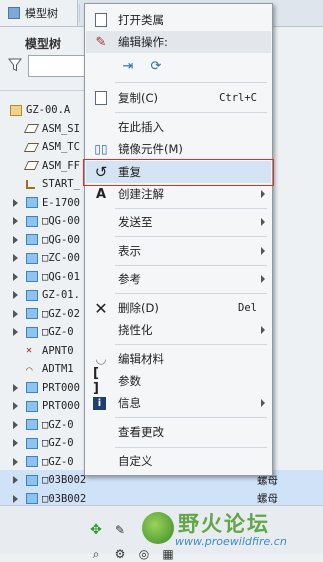 The image size is (323, 562). I want to click on menu-item-flexible: 挠性化, so click(178, 330).